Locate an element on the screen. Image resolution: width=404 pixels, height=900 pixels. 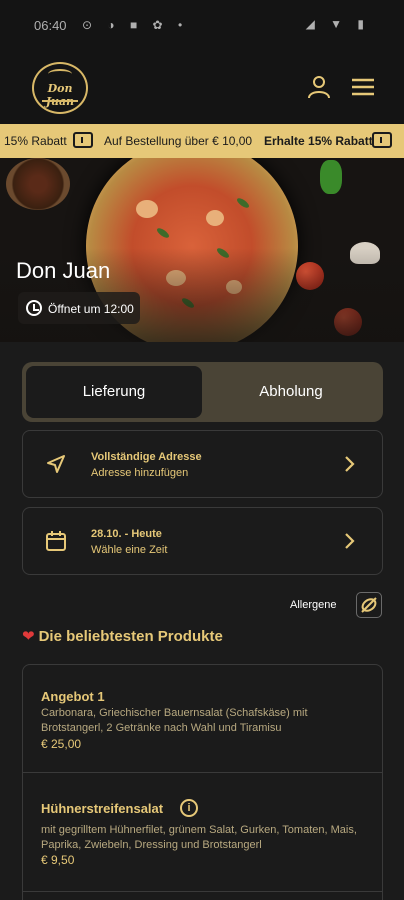
address-card: Vollständige Adresse Adresse hinzufügen is located at coordinates (202, 464).